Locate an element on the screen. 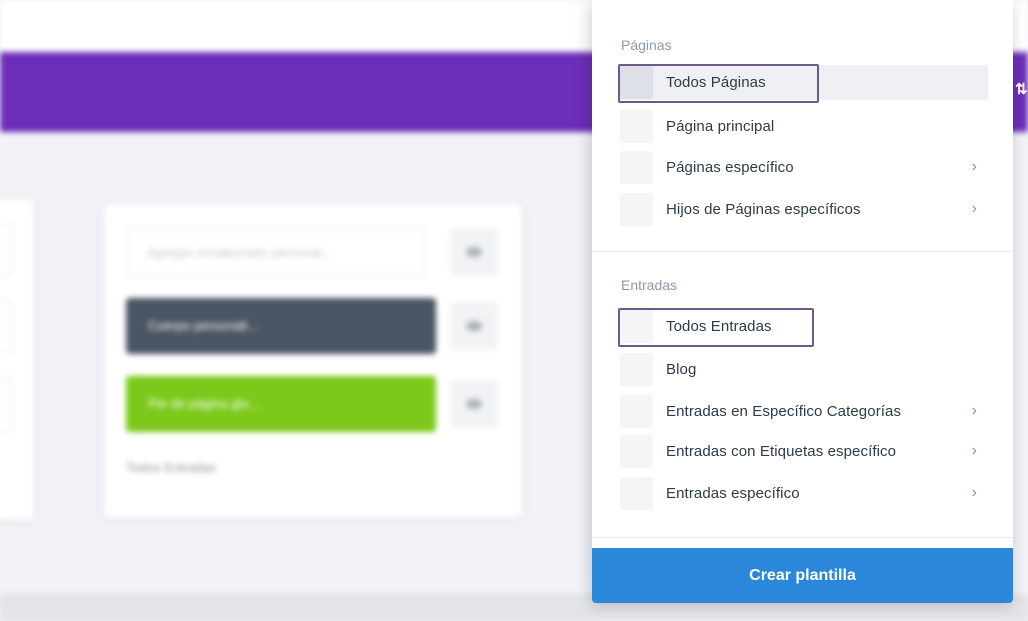  sort-arrows-icon: ⇅ is located at coordinates (1021, 89).